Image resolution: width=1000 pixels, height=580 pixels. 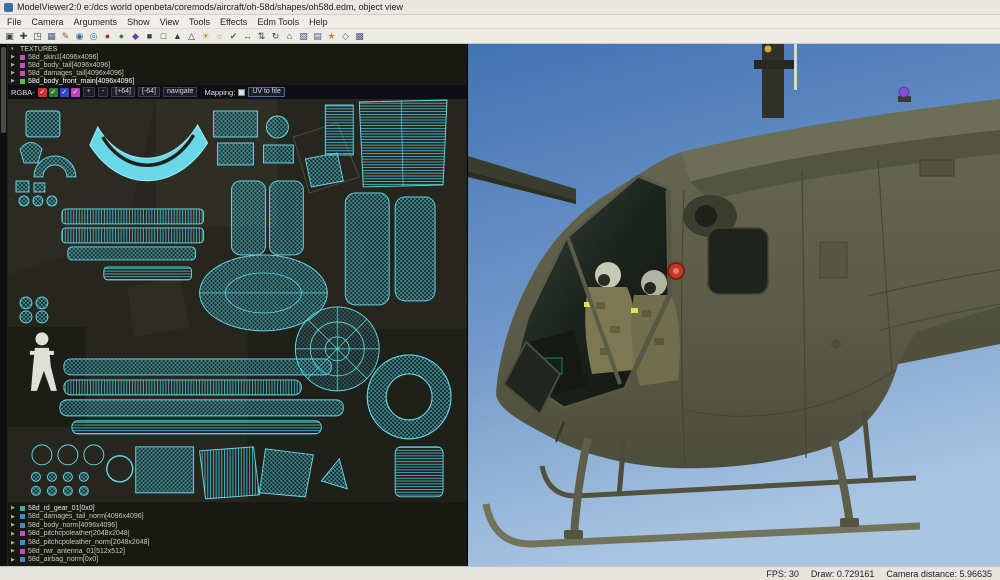 What do you see at coordinates (37, 36) in the screenshot?
I see `toolbar-icon: ◳` at bounding box center [37, 36].